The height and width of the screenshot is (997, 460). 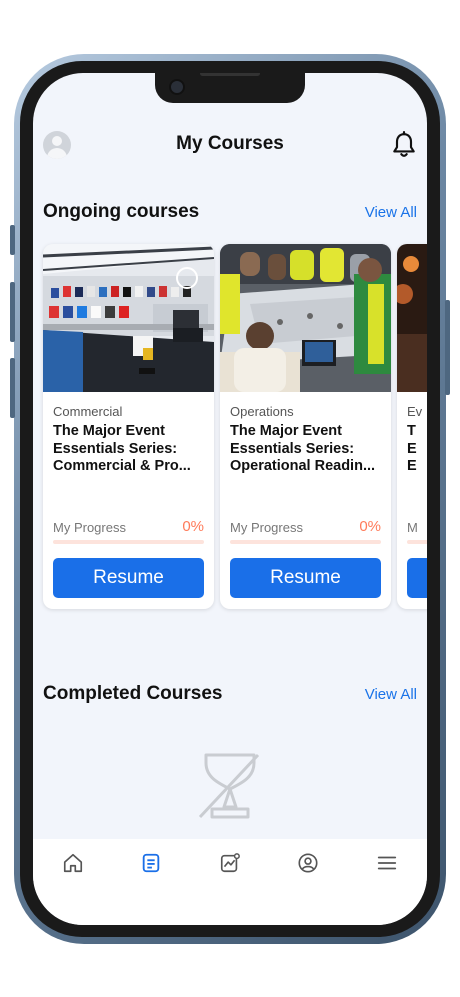 I want to click on menu-icon, so click(x=387, y=863).